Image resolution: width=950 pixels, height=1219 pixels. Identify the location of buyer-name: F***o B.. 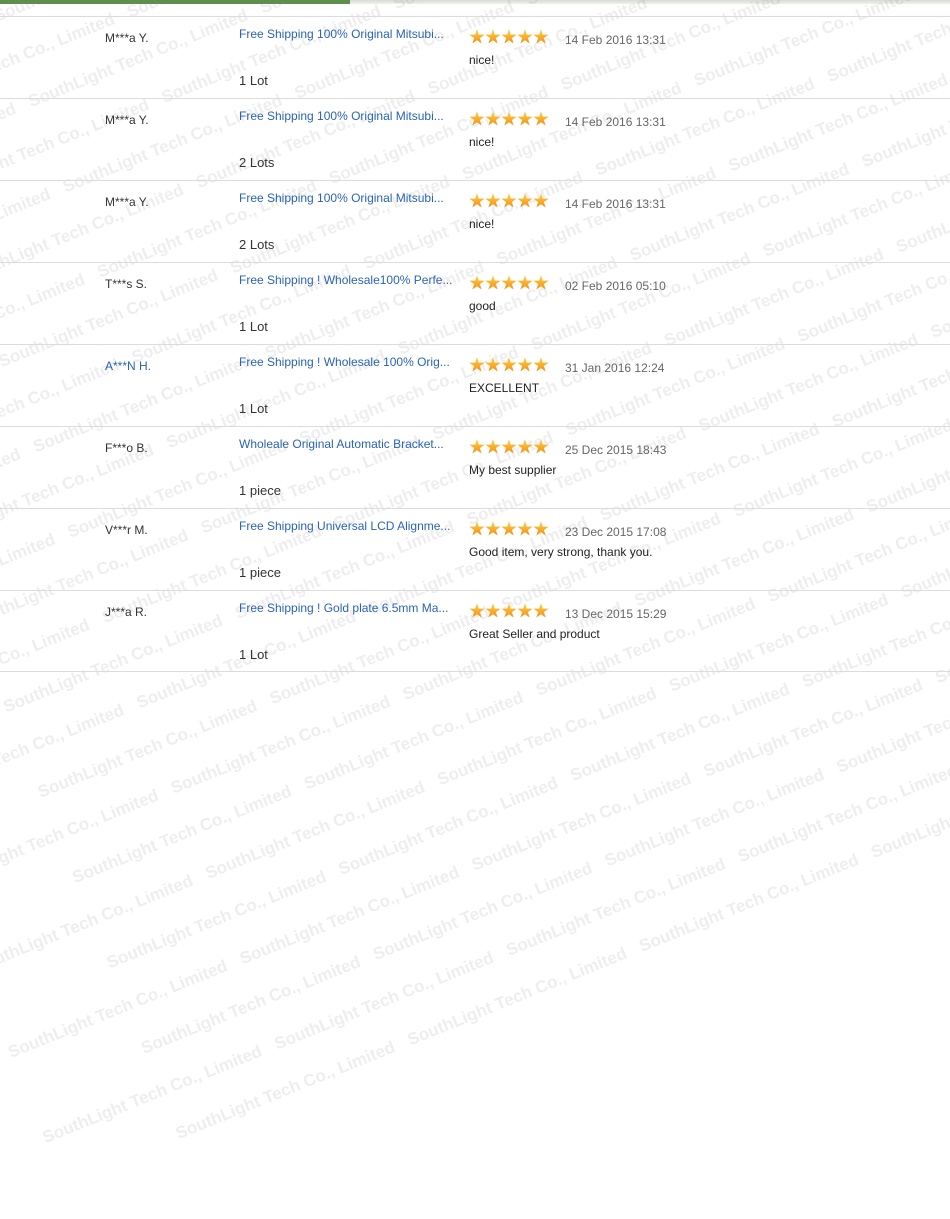
(126, 448).